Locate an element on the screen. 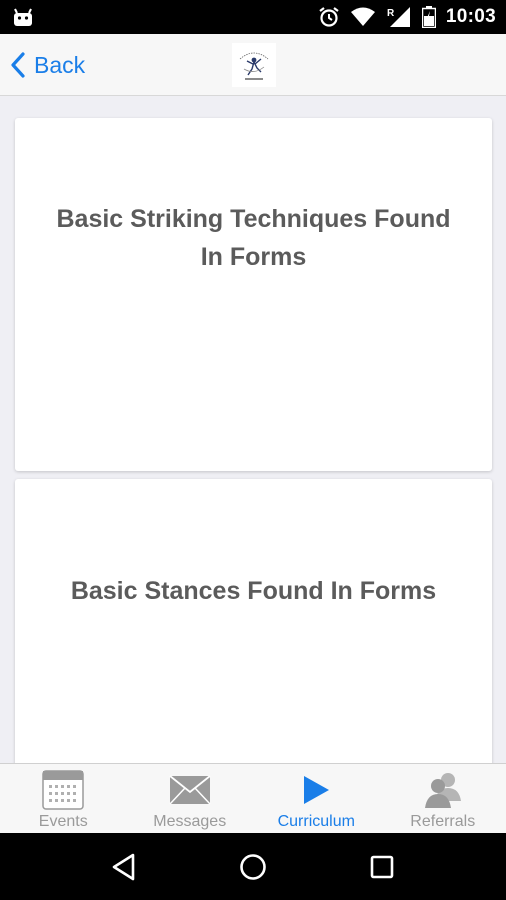 This screenshot has height=900, width=506. tab-label: Referrals is located at coordinates (443, 821).